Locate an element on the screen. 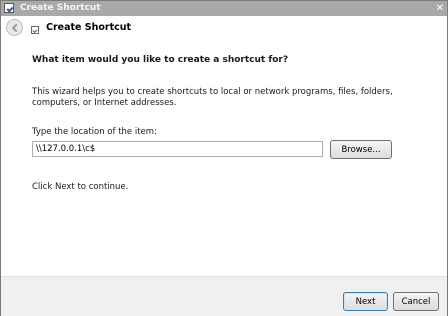 Image resolution: width=448 pixels, height=316 pixels. cancel-button: Cancel is located at coordinates (416, 301).